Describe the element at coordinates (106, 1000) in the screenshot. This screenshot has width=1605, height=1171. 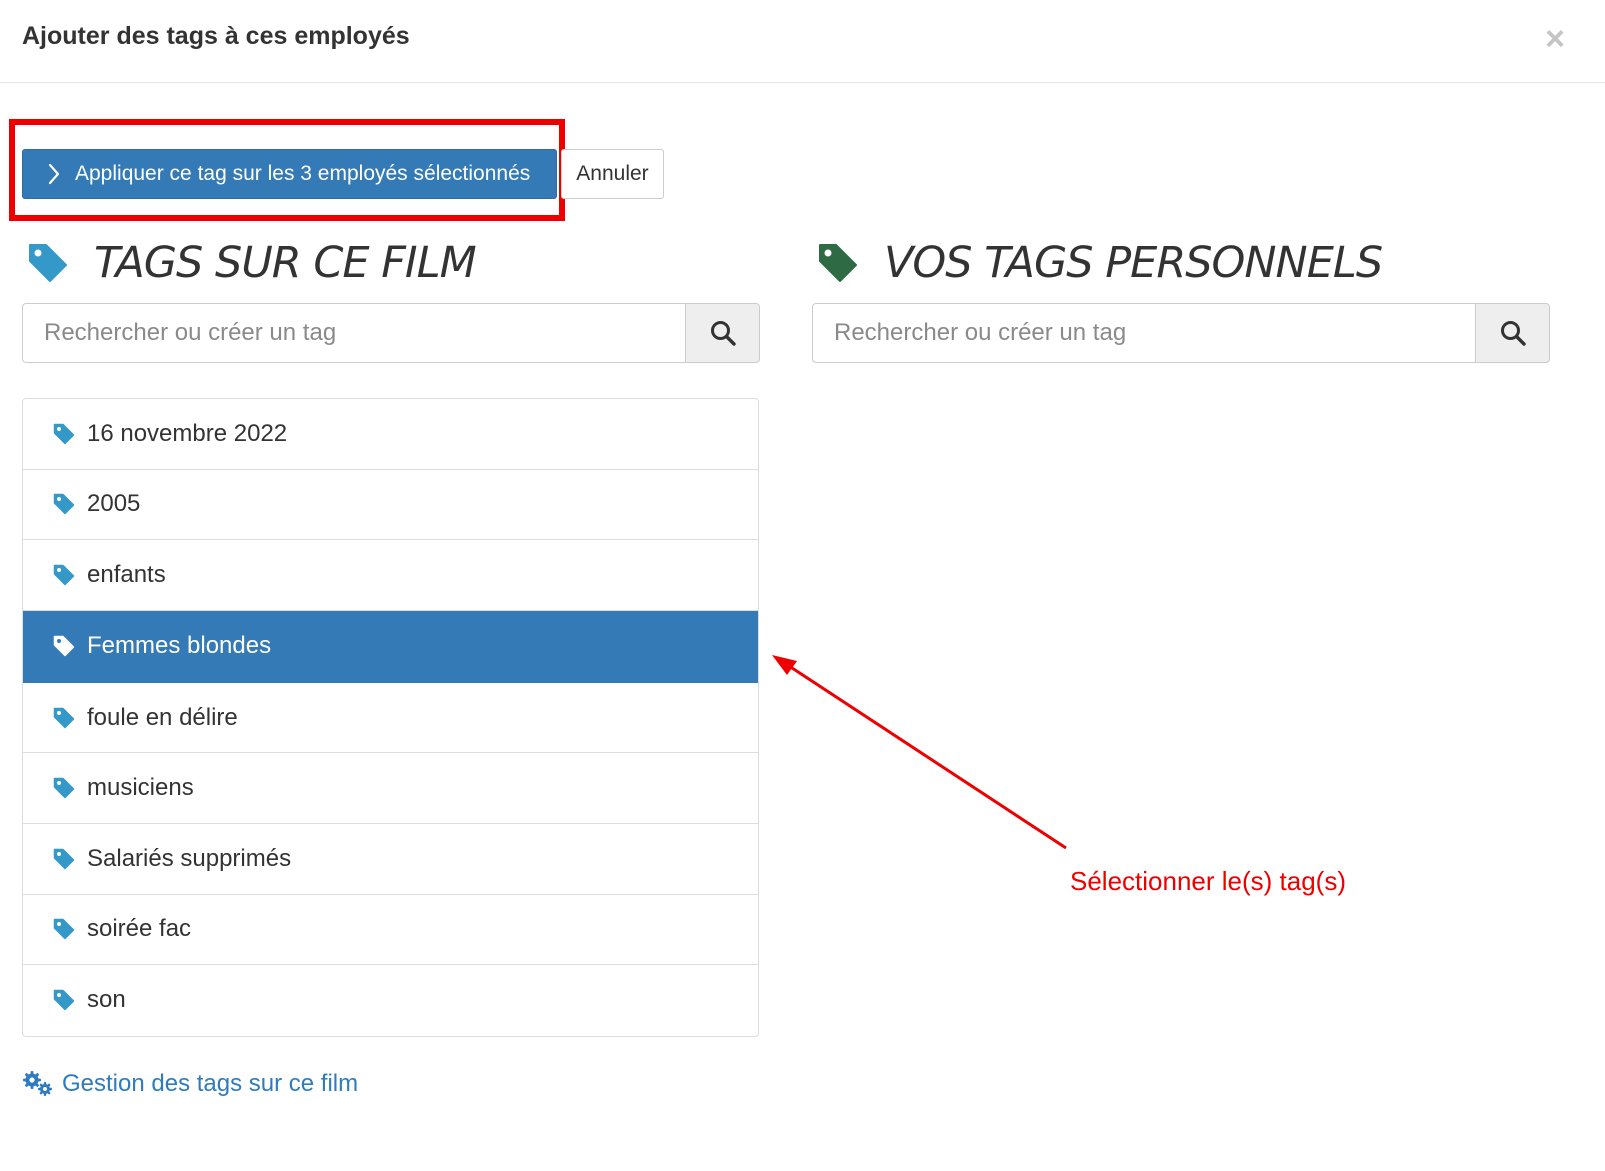
I see `tag-list-item-label: son` at that location.